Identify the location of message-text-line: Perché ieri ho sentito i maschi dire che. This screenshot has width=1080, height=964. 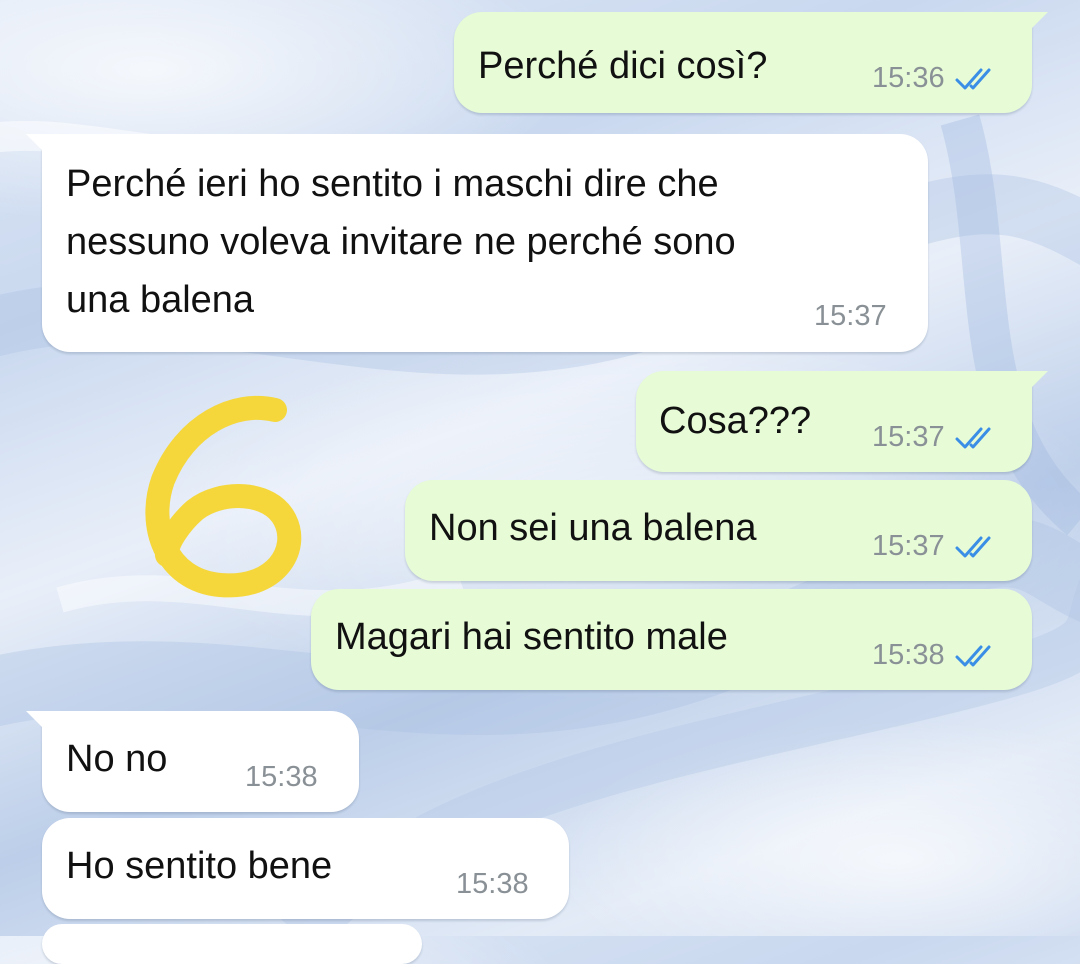
(392, 184).